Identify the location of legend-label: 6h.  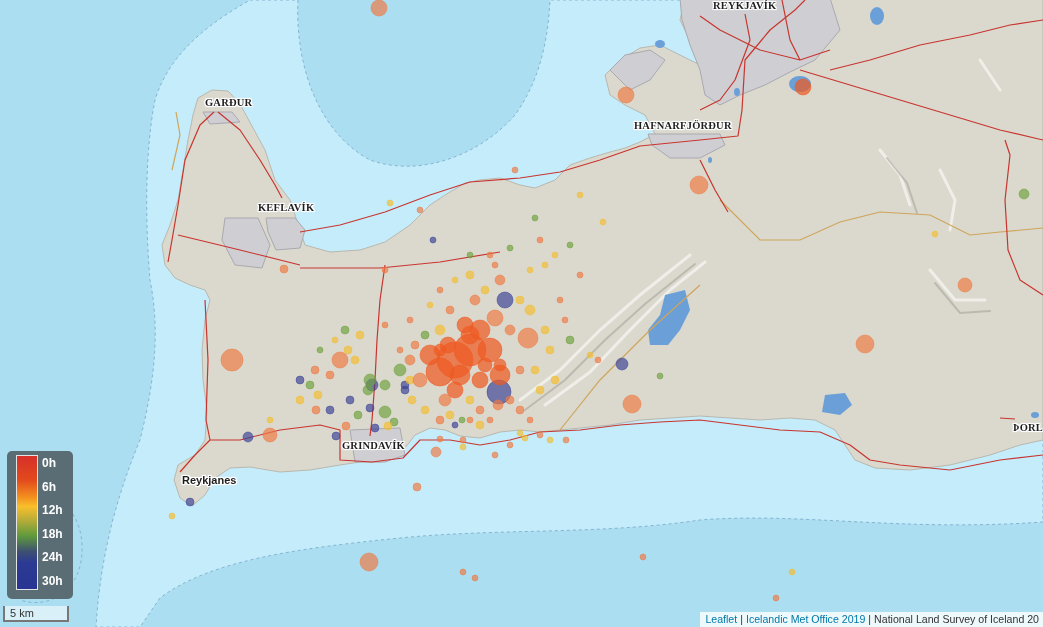
(49, 486).